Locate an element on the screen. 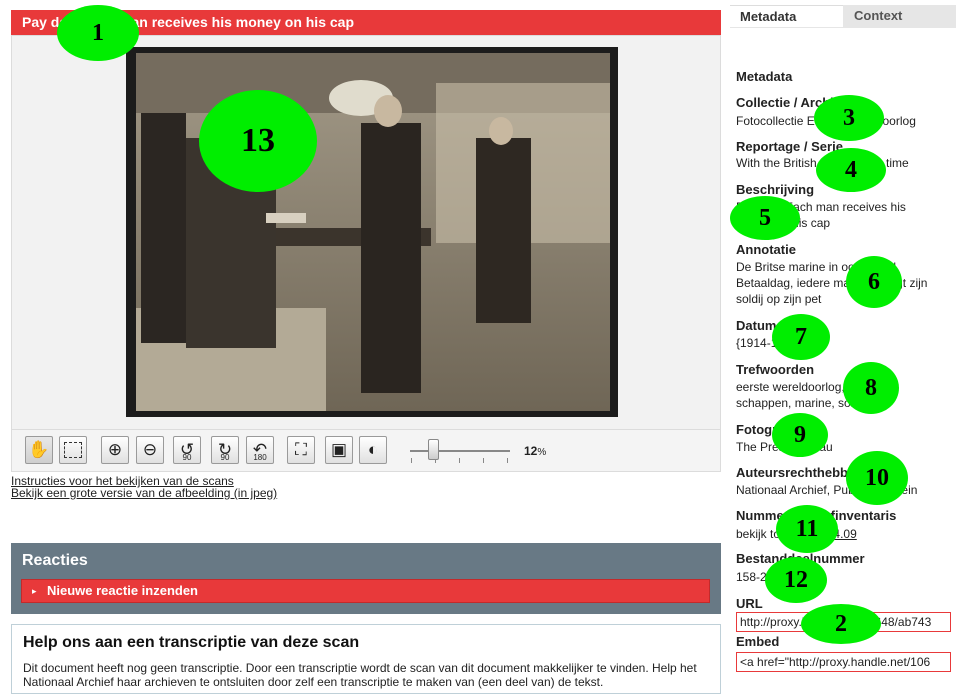 Image resolution: width=967 pixels, height=694 pixels. contrast-button: ◐ is located at coordinates (373, 450).